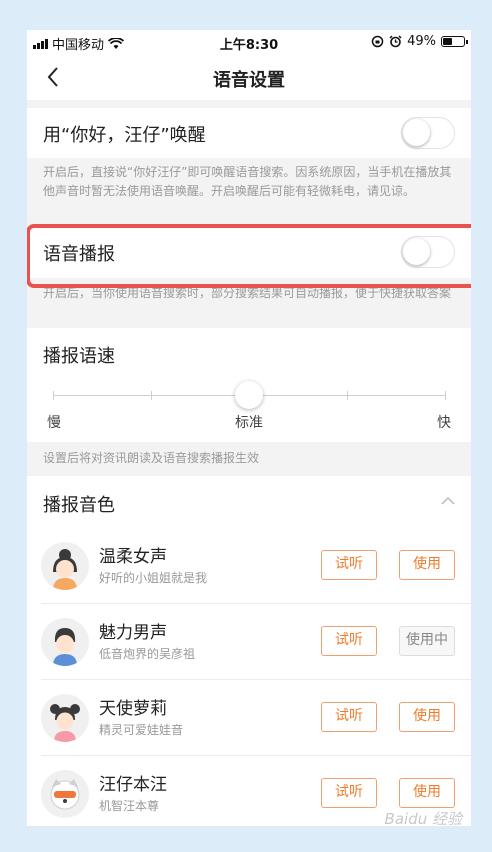  Describe the element at coordinates (421, 41) in the screenshot. I see `battery-percent: 49%` at that location.